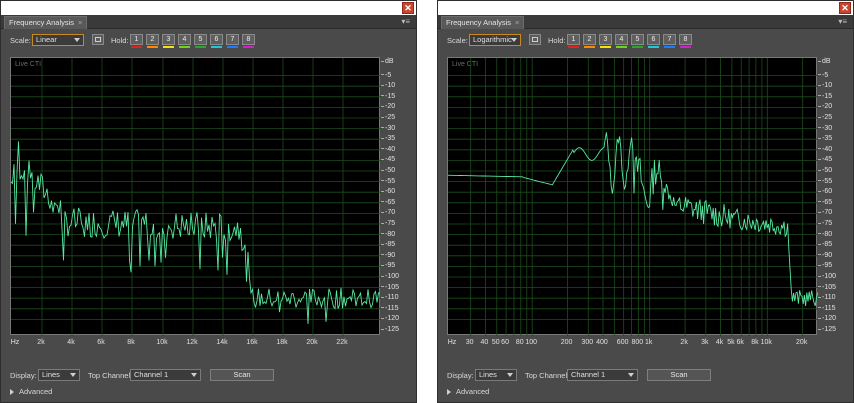  I want to click on x-tick-label: 3k, so click(705, 342).